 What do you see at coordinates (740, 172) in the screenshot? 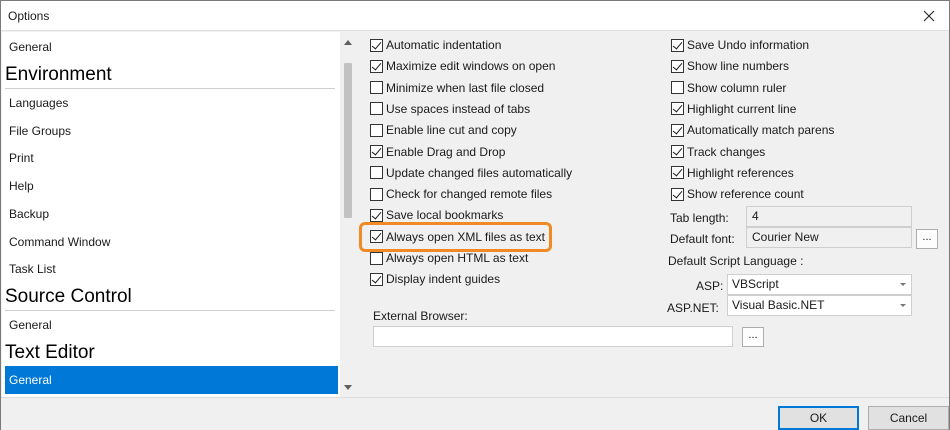
I see `option-label: Highlight references` at bounding box center [740, 172].